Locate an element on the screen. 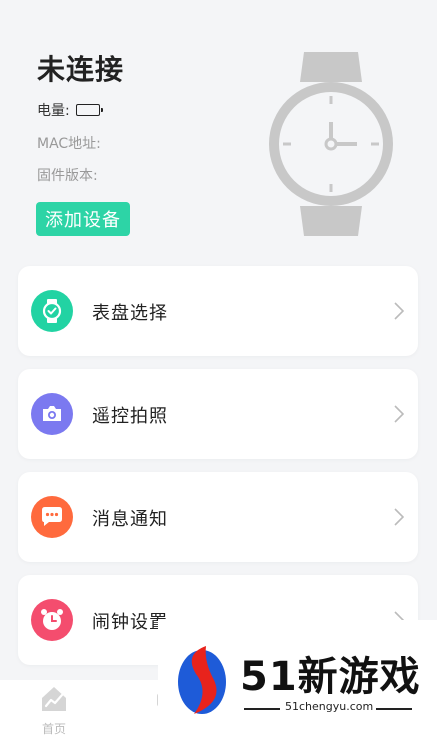 This screenshot has height=740, width=437. firmware-version-label: 固件版本: is located at coordinates (67, 176).